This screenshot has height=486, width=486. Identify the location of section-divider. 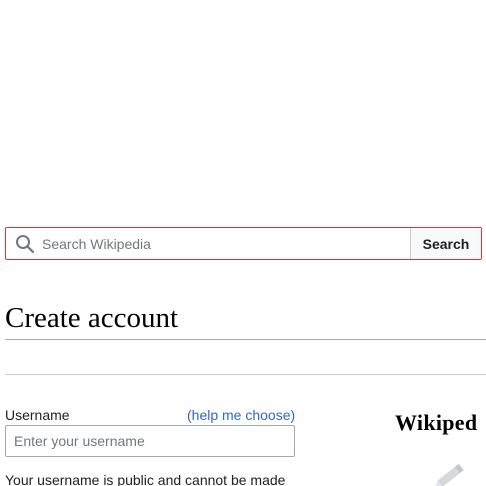
(245, 374).